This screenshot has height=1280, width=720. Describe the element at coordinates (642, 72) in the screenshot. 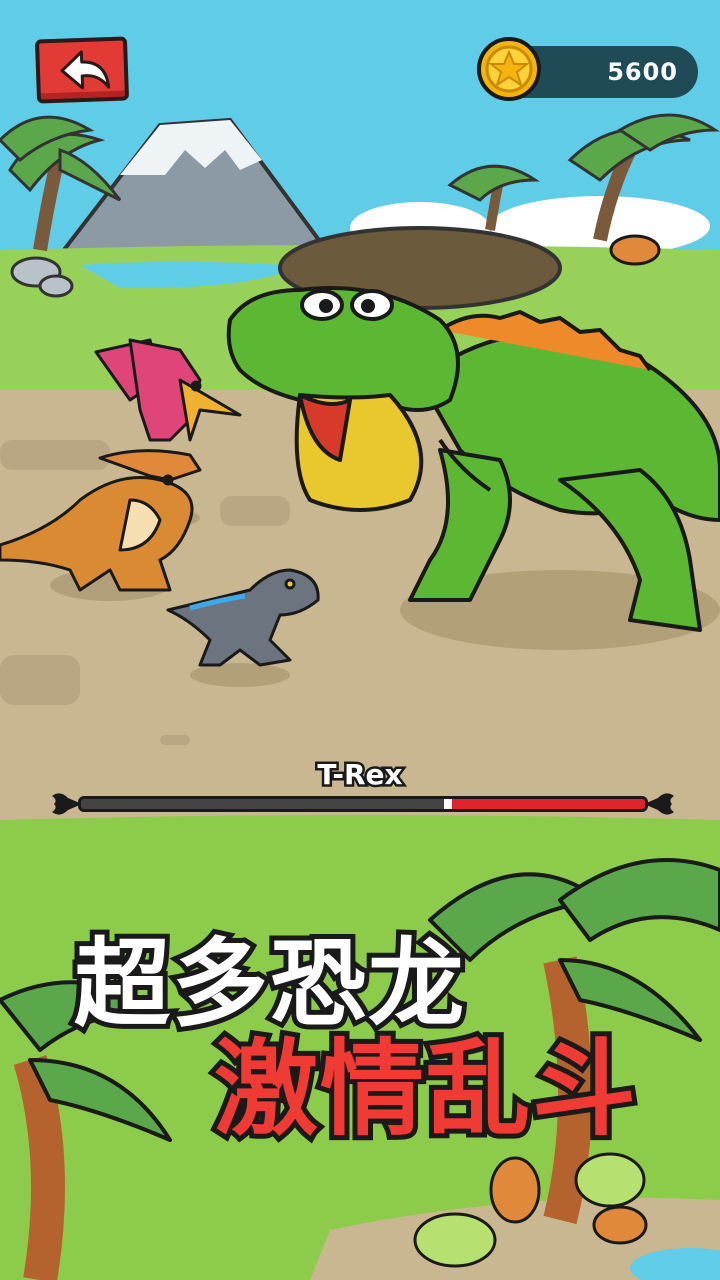

I see `coin-count: 5600` at that location.